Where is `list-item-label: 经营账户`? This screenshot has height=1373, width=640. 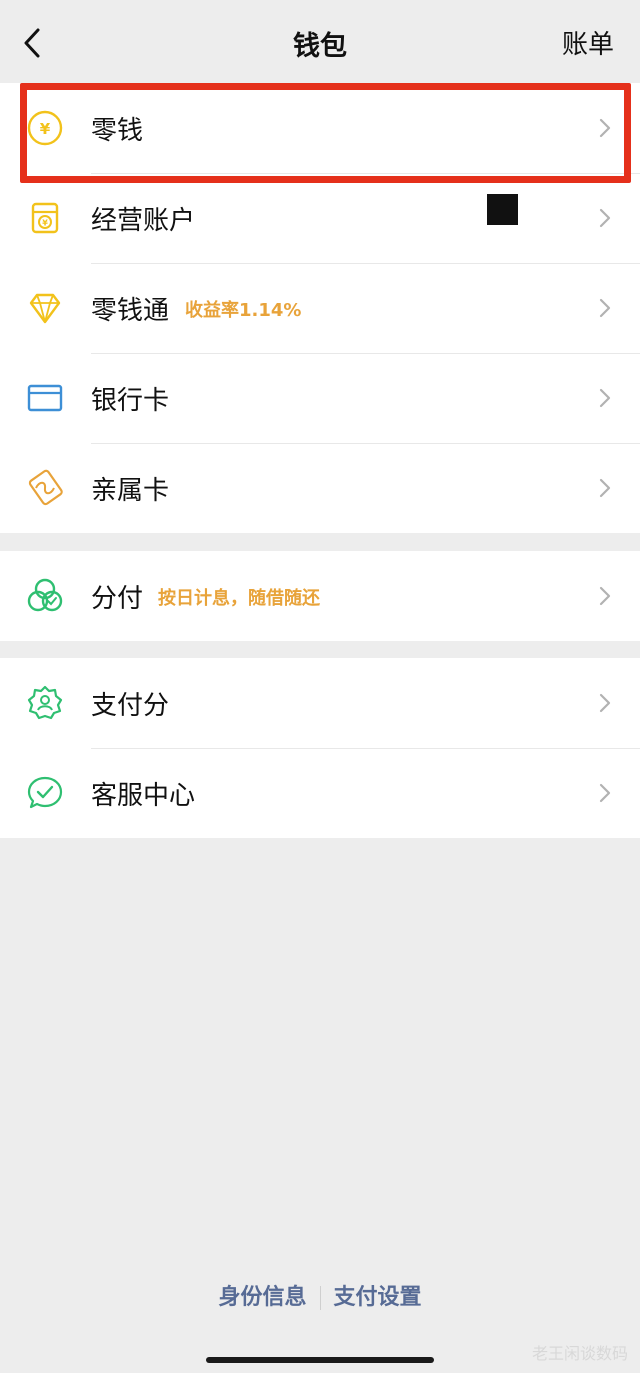
list-item-label: 经营账户 is located at coordinates (143, 221).